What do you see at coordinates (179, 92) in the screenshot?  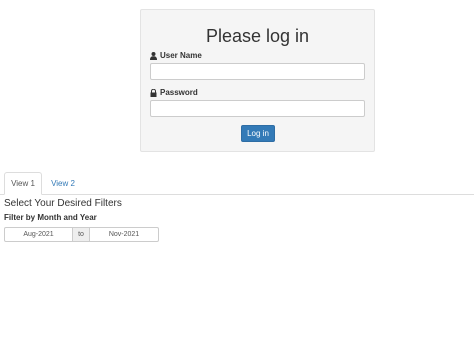 I see `password-label: Password` at bounding box center [179, 92].